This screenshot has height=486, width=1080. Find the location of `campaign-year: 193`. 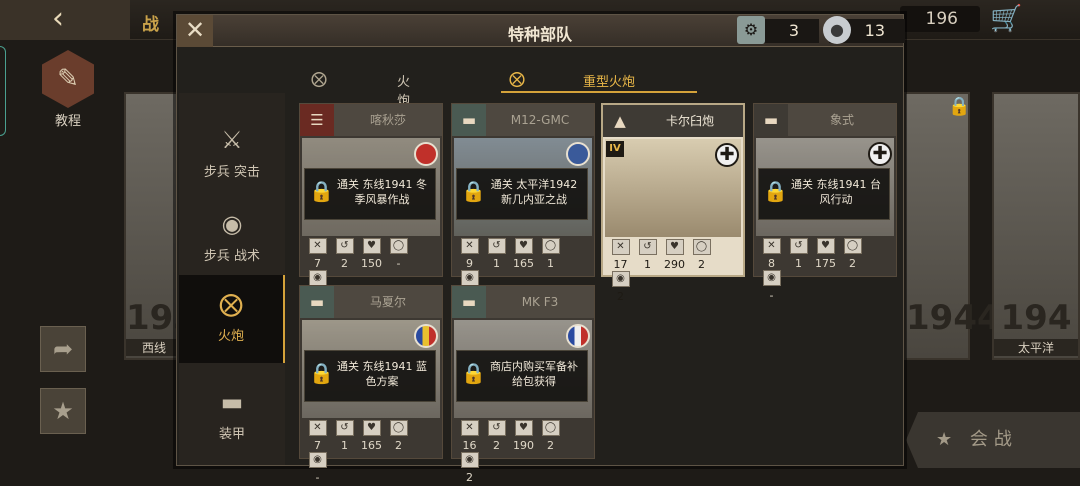

campaign-year: 193 is located at coordinates (161, 318).